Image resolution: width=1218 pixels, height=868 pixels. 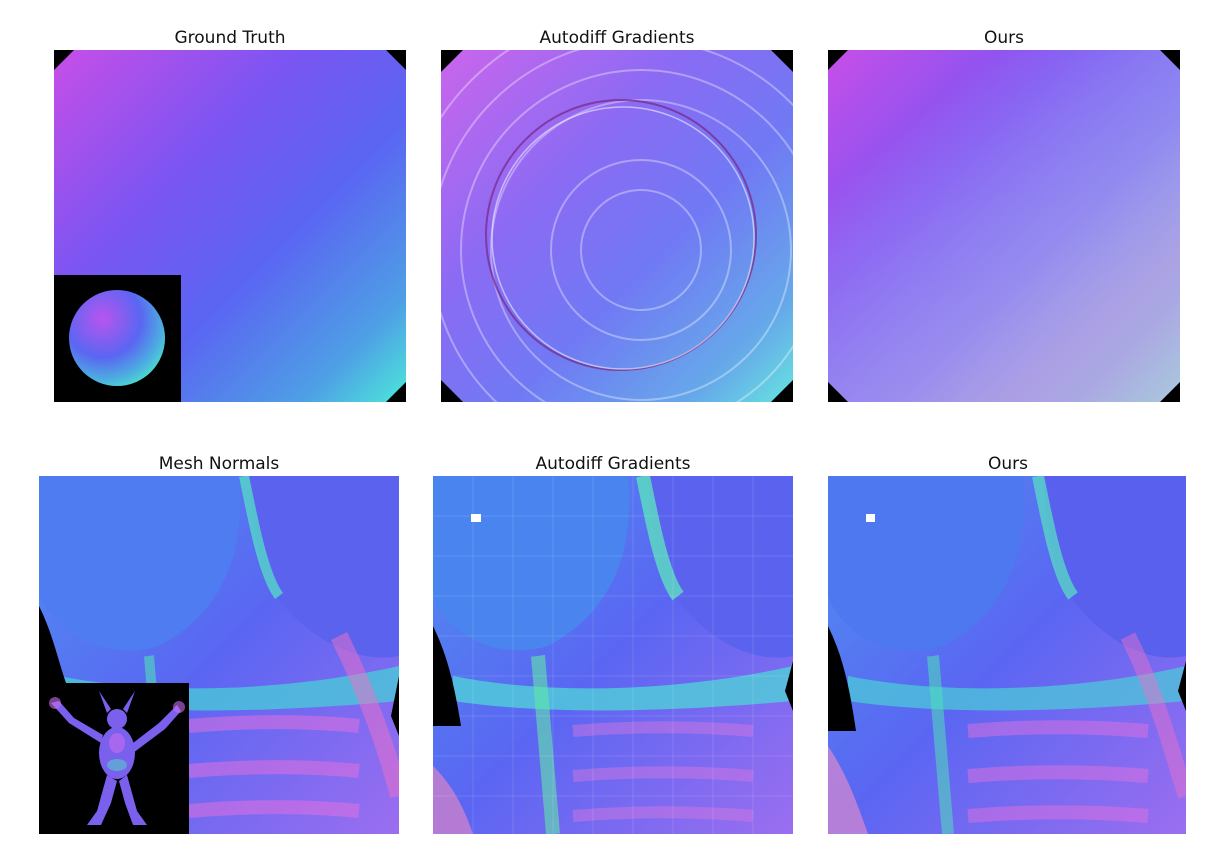 I want to click on title-ours-top: Ours, so click(x=1003, y=38).